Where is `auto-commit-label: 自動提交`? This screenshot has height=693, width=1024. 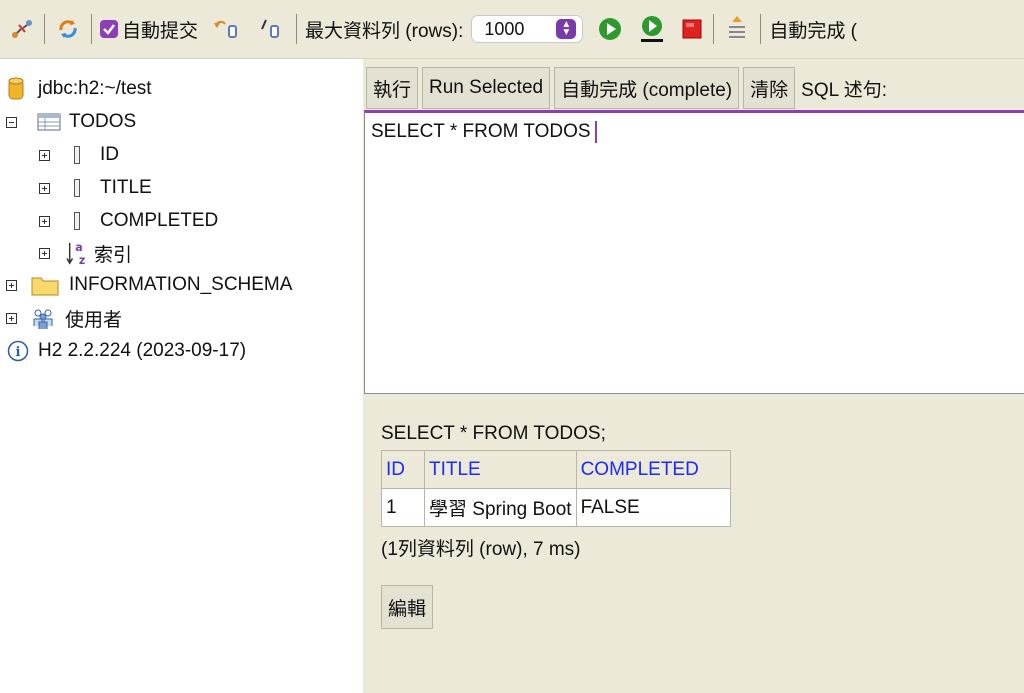 auto-commit-label: 自動提交 is located at coordinates (160, 29).